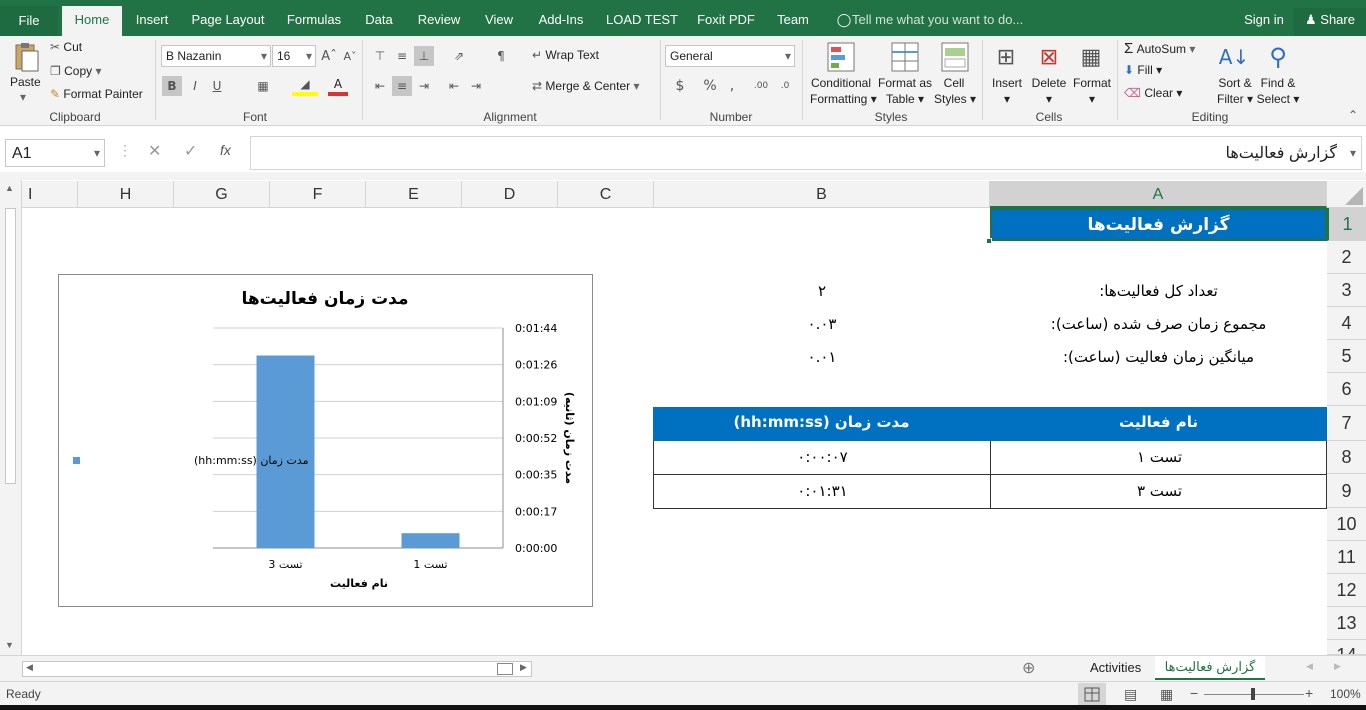  Describe the element at coordinates (380, 56) in the screenshot. I see `align-top-icon: ⊤` at that location.